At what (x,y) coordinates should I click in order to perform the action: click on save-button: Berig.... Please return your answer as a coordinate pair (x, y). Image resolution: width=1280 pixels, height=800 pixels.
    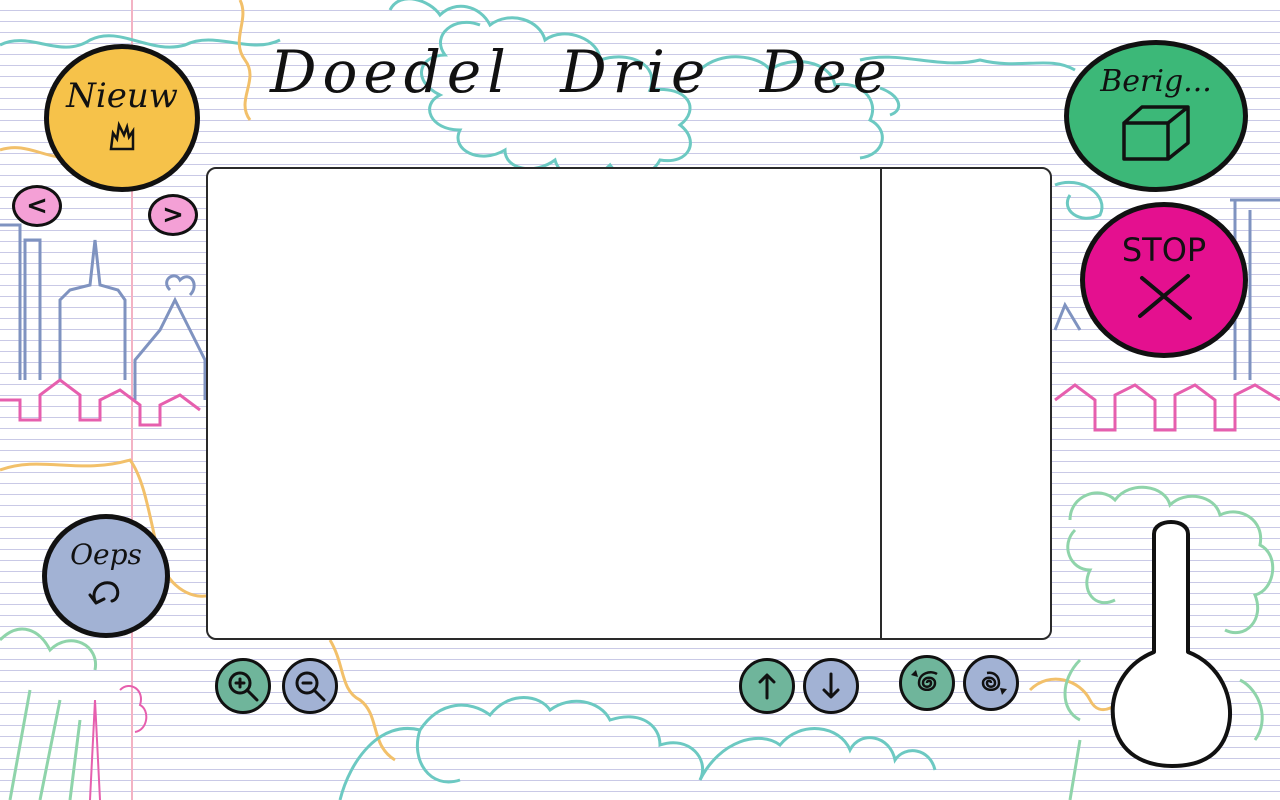
    Looking at the image, I should click on (1156, 116).